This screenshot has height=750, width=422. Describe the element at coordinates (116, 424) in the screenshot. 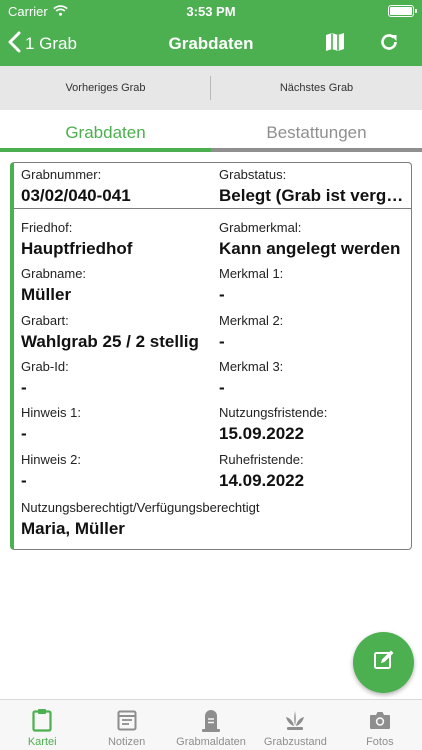

I see `field-hinweis-1: Hinweis 1: -` at that location.